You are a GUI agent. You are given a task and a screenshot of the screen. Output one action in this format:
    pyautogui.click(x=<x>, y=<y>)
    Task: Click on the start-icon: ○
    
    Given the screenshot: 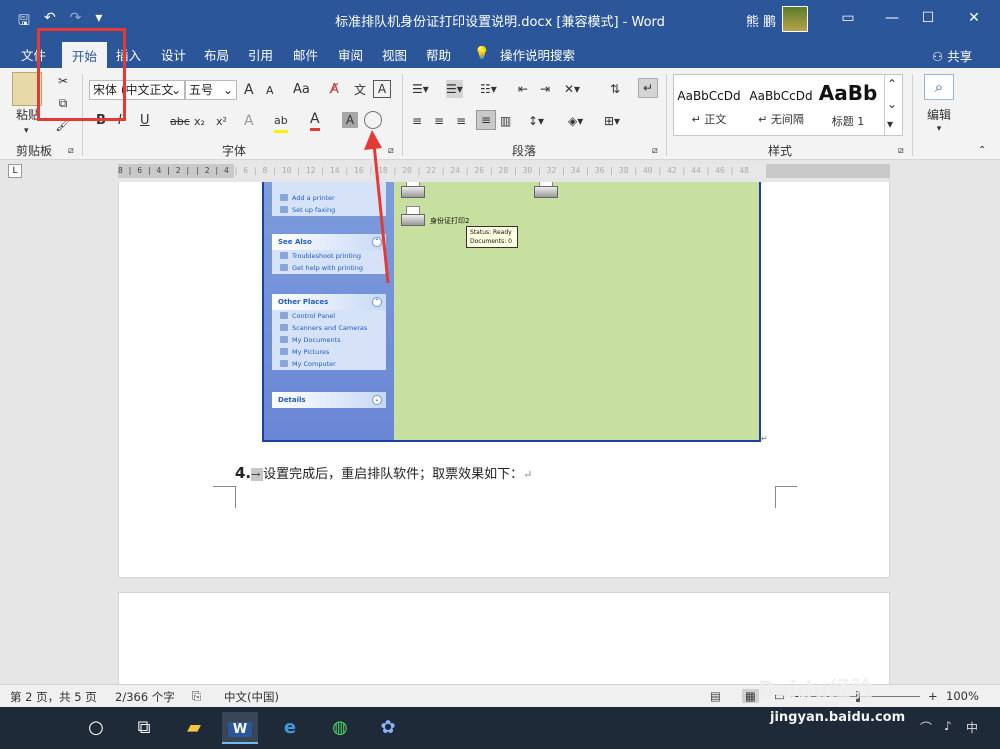 What is the action you would take?
    pyautogui.click(x=96, y=728)
    